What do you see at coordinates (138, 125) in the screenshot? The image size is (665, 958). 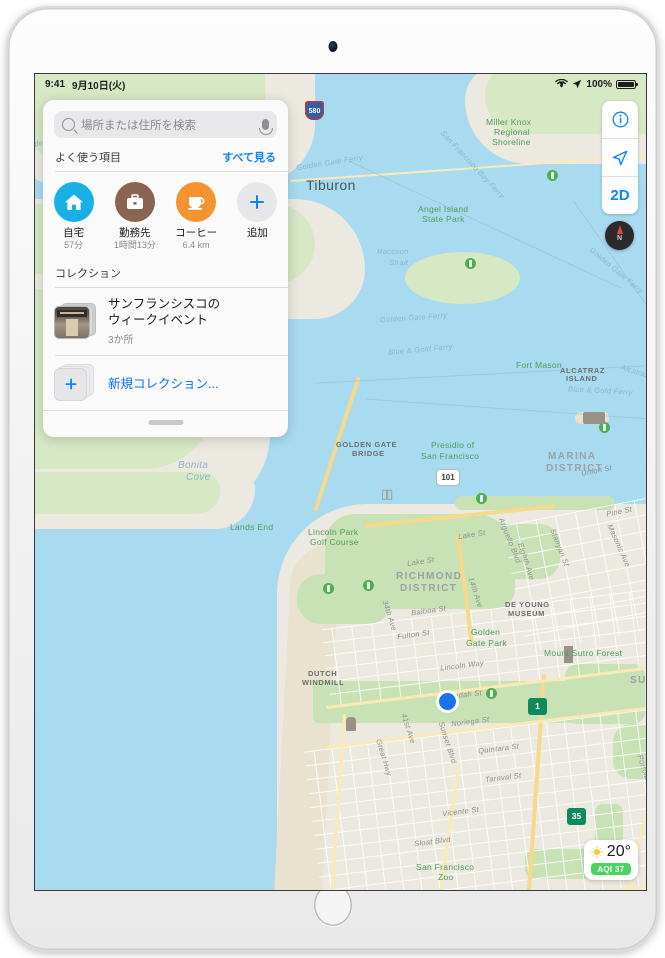 I see `search-placeholder: 場所または住所を検索` at bounding box center [138, 125].